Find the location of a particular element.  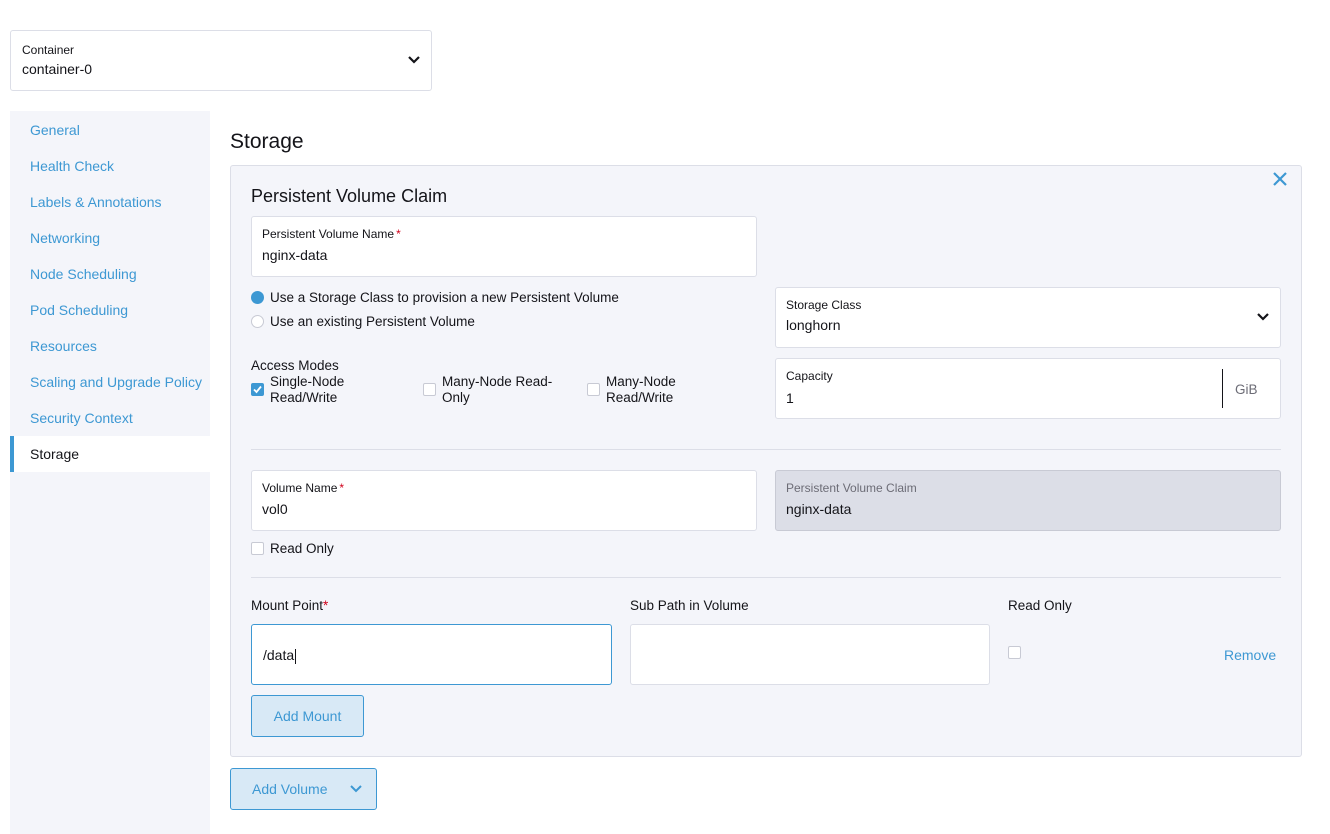

storage-class-value: longhorn is located at coordinates (813, 325).